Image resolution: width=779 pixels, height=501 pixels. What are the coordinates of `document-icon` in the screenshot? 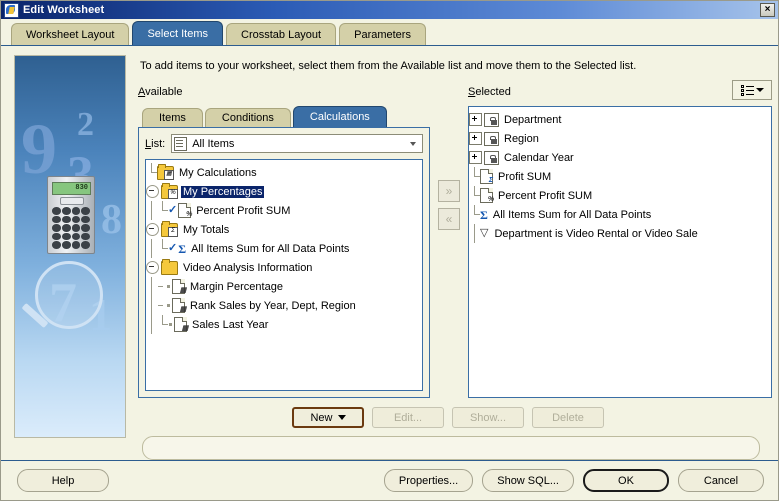 It's located at (181, 143).